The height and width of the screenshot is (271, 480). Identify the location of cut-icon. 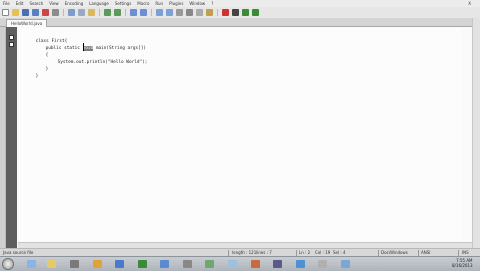
(71, 12).